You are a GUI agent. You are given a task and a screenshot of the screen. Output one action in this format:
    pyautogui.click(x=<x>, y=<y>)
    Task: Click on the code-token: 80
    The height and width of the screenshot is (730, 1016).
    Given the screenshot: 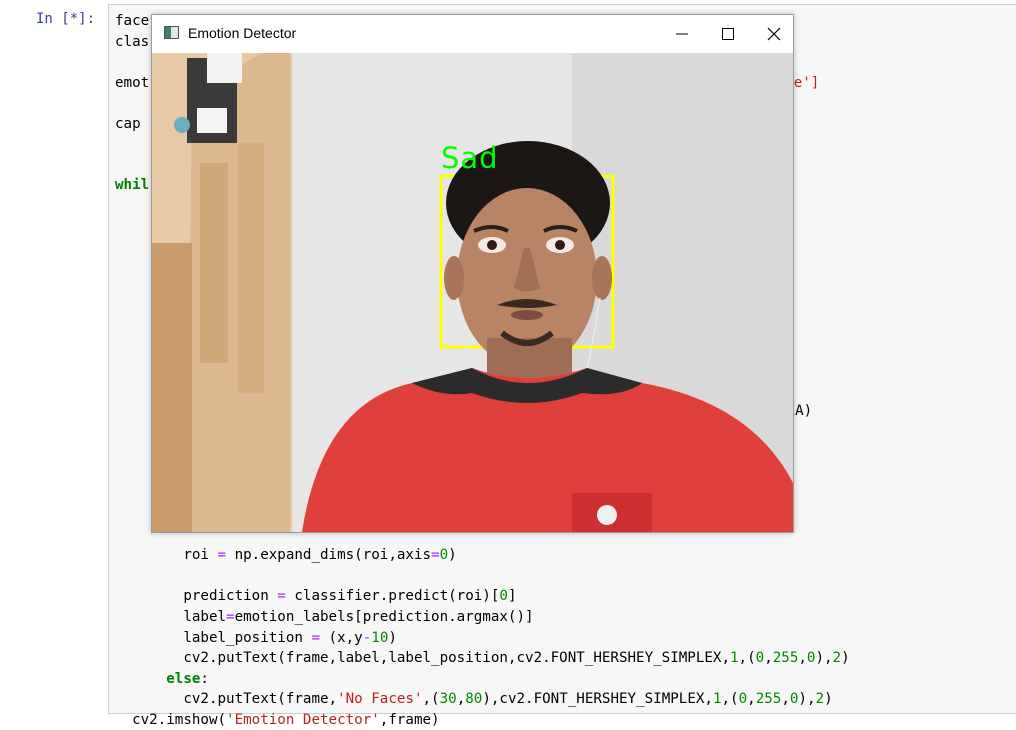 What is the action you would take?
    pyautogui.click(x=474, y=699)
    